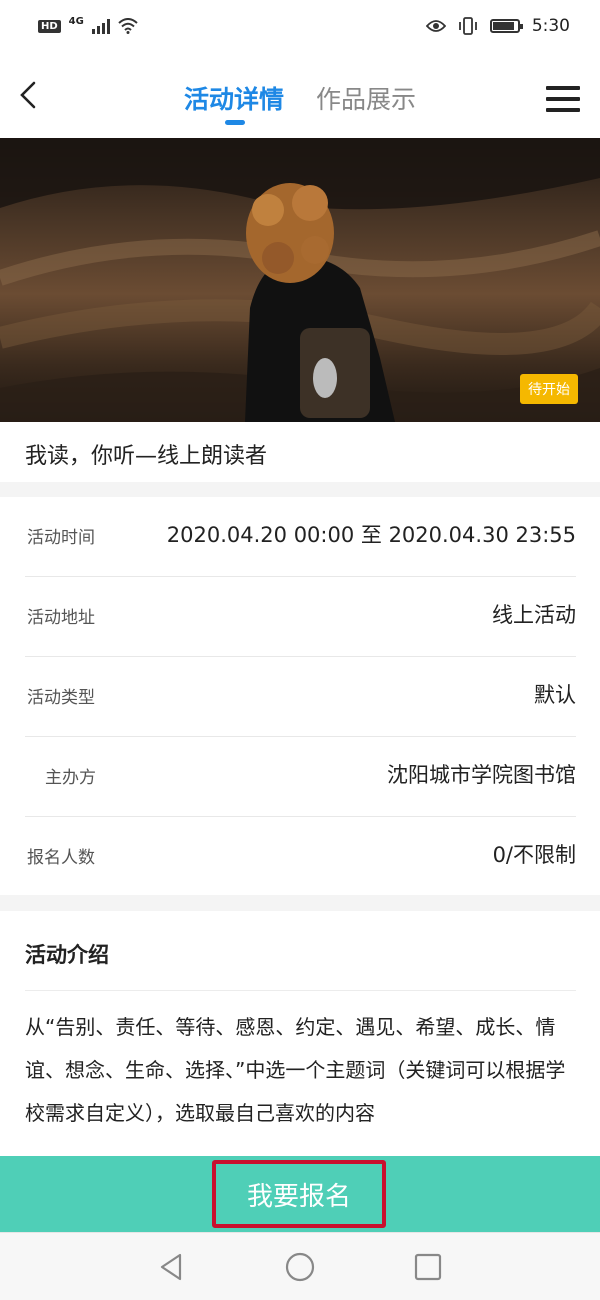 The width and height of the screenshot is (600, 1300). What do you see at coordinates (76, 21) in the screenshot?
I see `network-type-label: 4G` at bounding box center [76, 21].